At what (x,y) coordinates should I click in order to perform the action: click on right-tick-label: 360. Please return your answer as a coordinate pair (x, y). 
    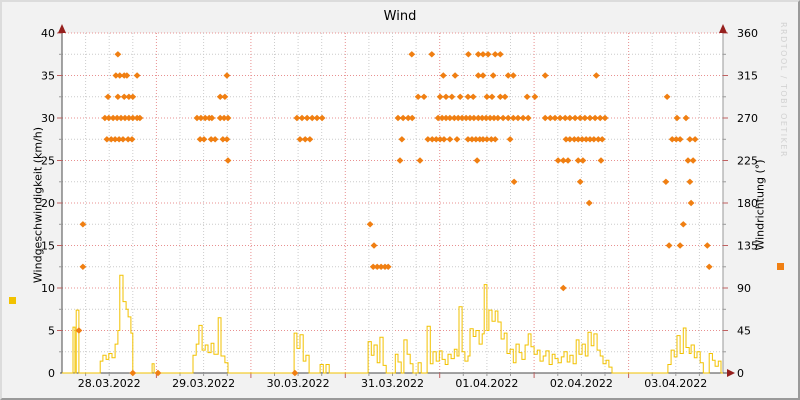
    Looking at the image, I should click on (747, 33).